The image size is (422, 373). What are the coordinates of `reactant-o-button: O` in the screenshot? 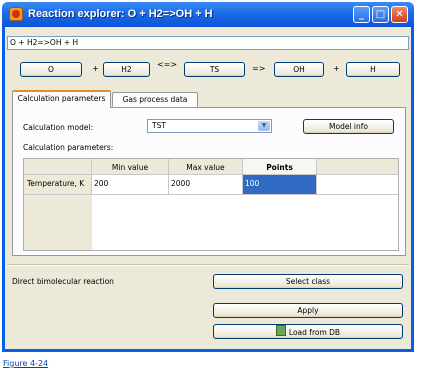 It's located at (51, 69).